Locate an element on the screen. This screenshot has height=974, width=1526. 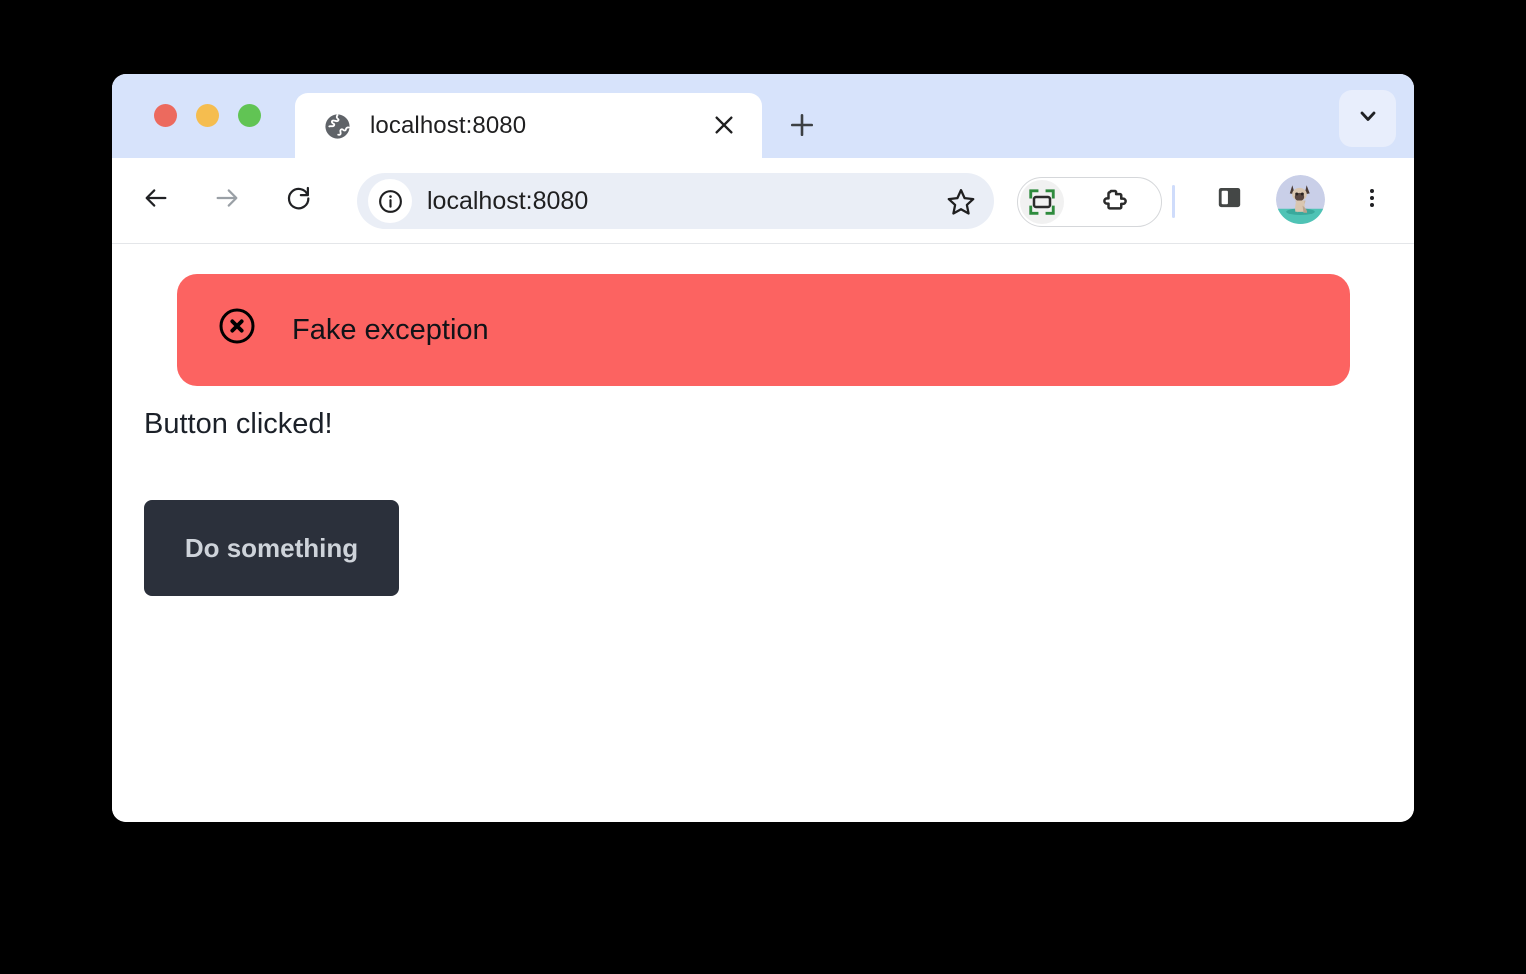
side-panel-button is located at coordinates (1229, 200).